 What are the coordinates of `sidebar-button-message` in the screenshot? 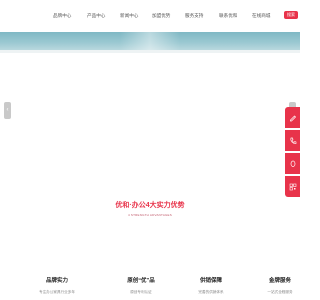 It's located at (292, 163).